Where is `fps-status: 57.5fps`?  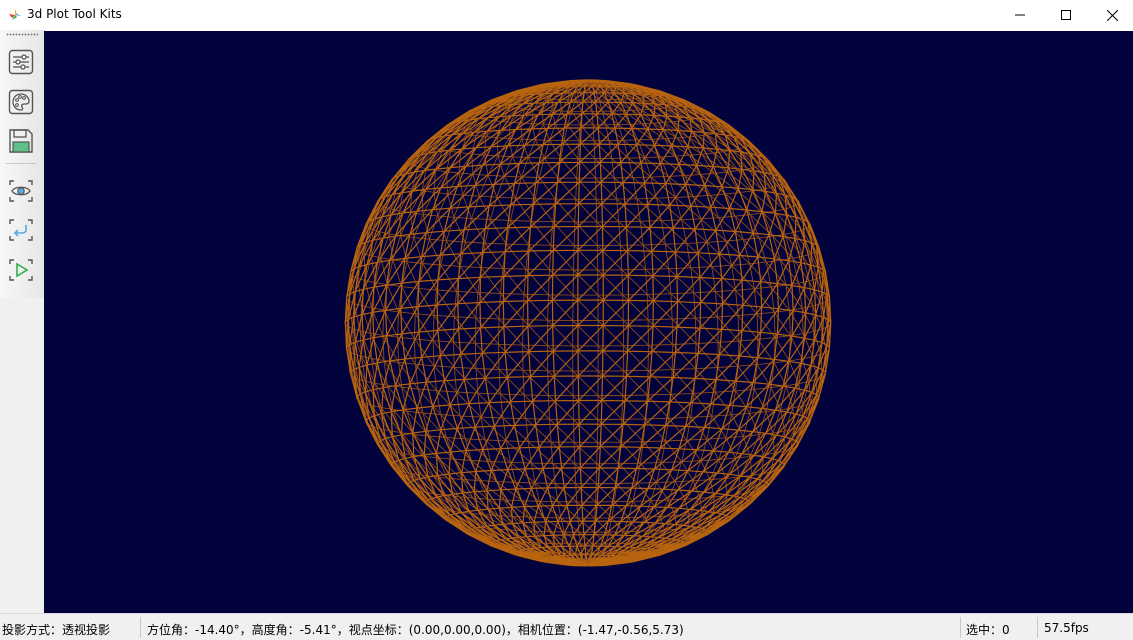 fps-status: 57.5fps is located at coordinates (1066, 628).